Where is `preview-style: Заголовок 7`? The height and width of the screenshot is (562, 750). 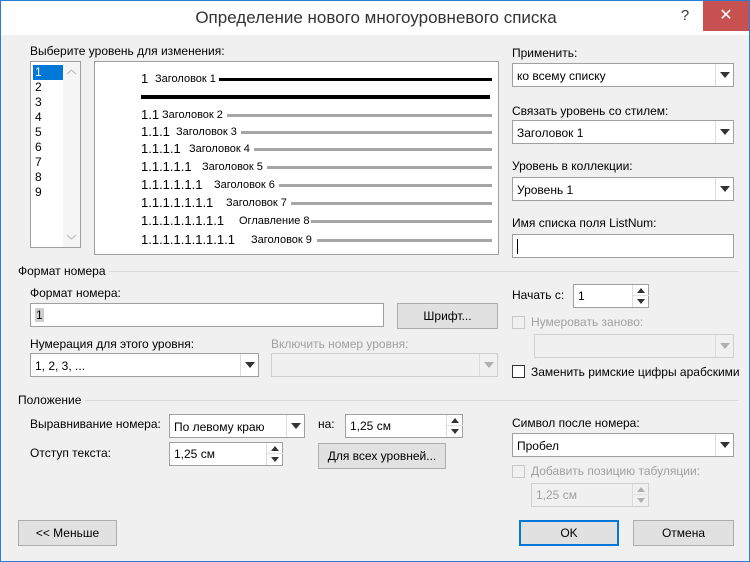
preview-style: Заголовок 7 is located at coordinates (256, 203).